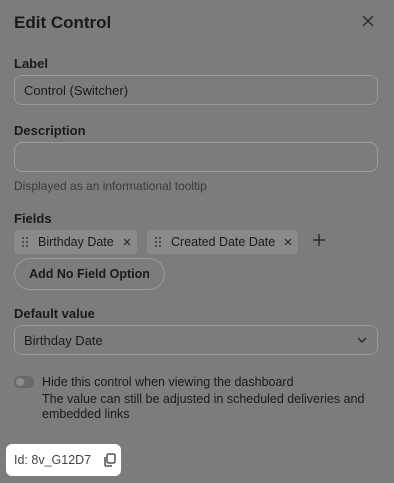  What do you see at coordinates (24, 382) in the screenshot?
I see `hide-control-toggle` at bounding box center [24, 382].